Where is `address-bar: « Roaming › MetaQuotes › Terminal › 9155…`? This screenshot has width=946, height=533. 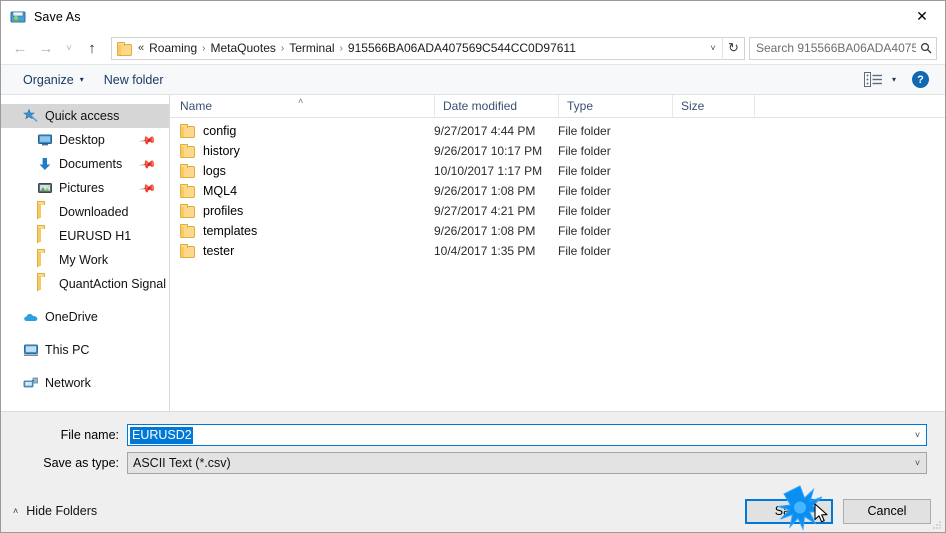 address-bar: « Roaming › MetaQuotes › Terminal › 9155… is located at coordinates (428, 48).